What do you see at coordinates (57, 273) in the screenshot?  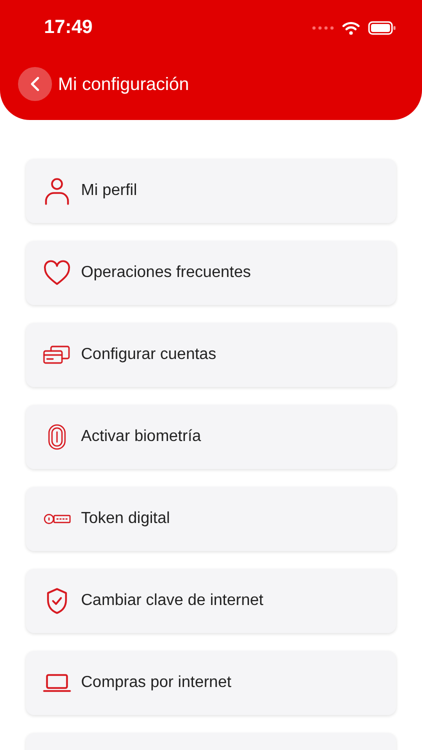 I see `heart-icon` at bounding box center [57, 273].